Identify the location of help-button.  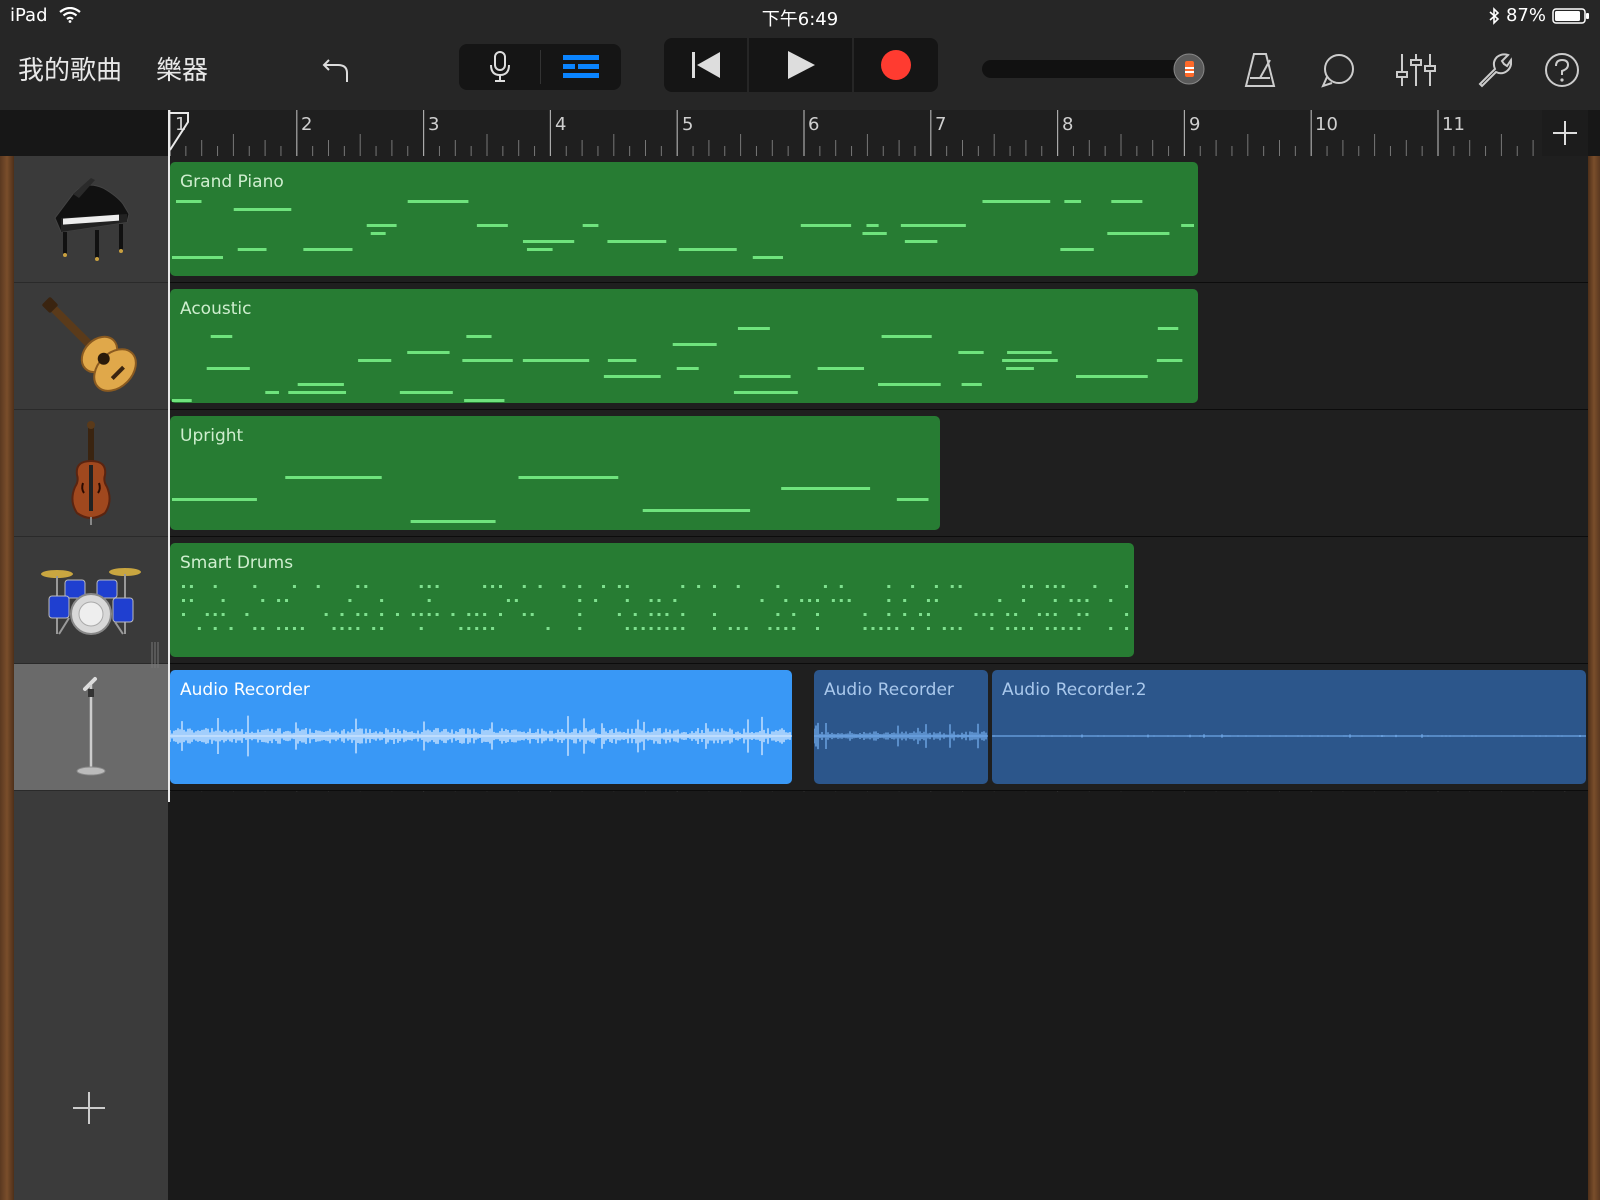
(1562, 70).